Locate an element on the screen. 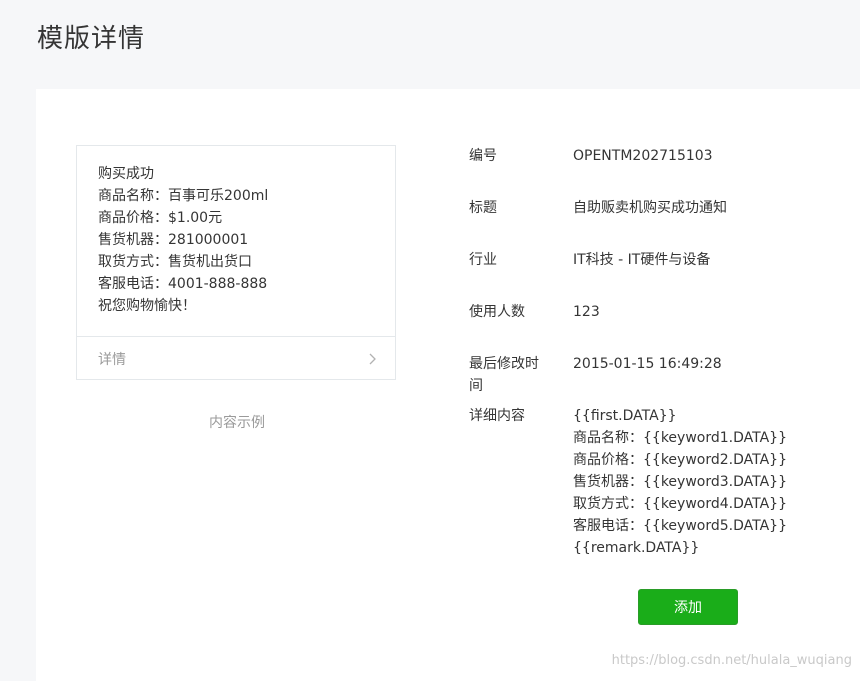 The height and width of the screenshot is (681, 860). info-value-modified: 2015-01-15 16:49:28 is located at coordinates (647, 364).